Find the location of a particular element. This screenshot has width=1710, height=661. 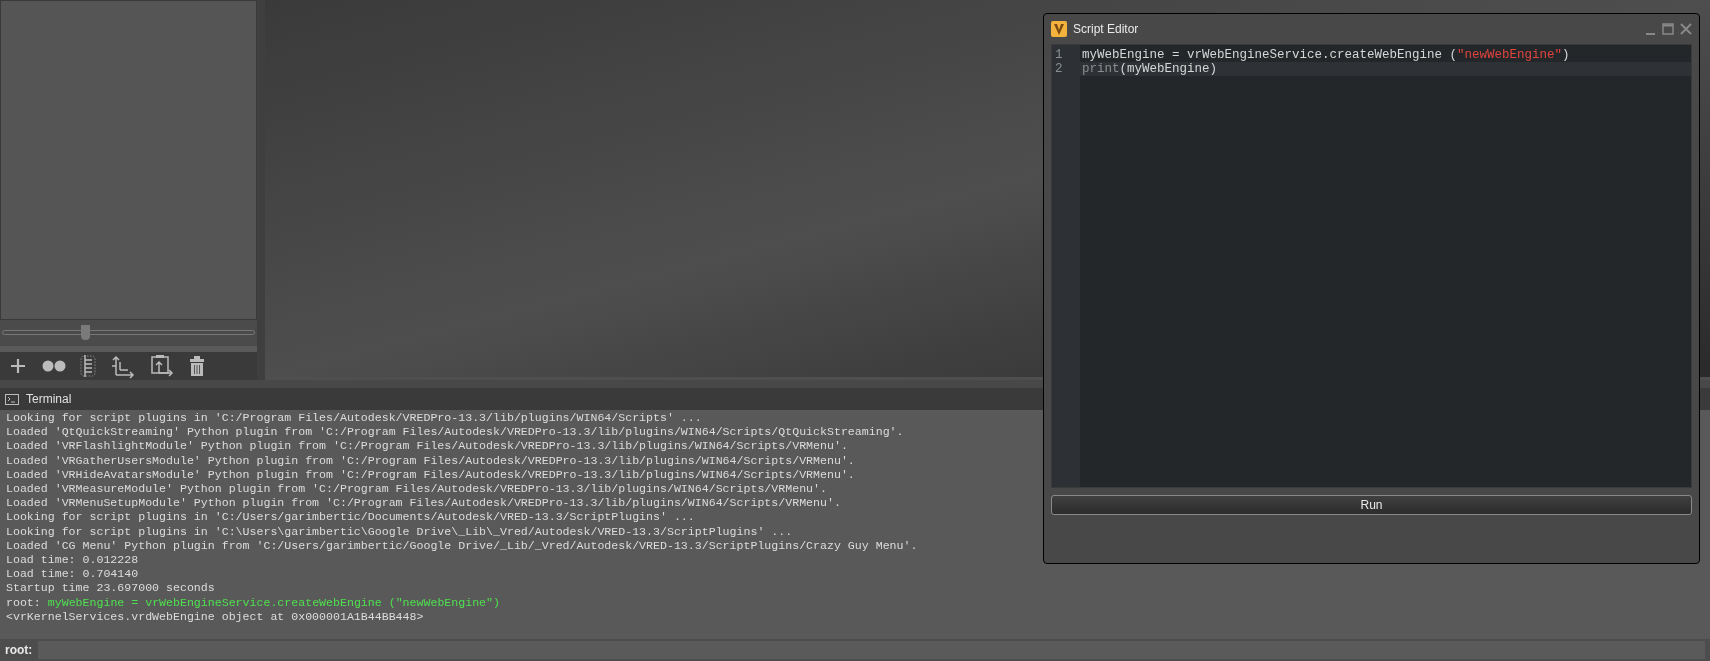

output-line: Loaded 'CG Menu' Python plugin from 'C:/Users/garimbertic/Google Drive/_Lib/_Vred/Autodesk/VRED-13.3/ScriptPlugins/Crazy Guy Menu'. is located at coordinates (462, 546).